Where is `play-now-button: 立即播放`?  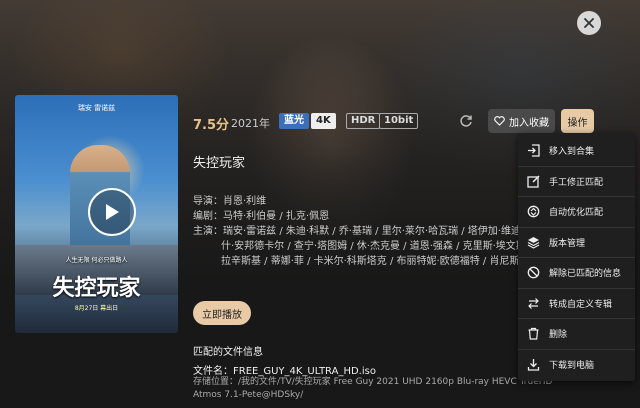 play-now-button: 立即播放 is located at coordinates (222, 313).